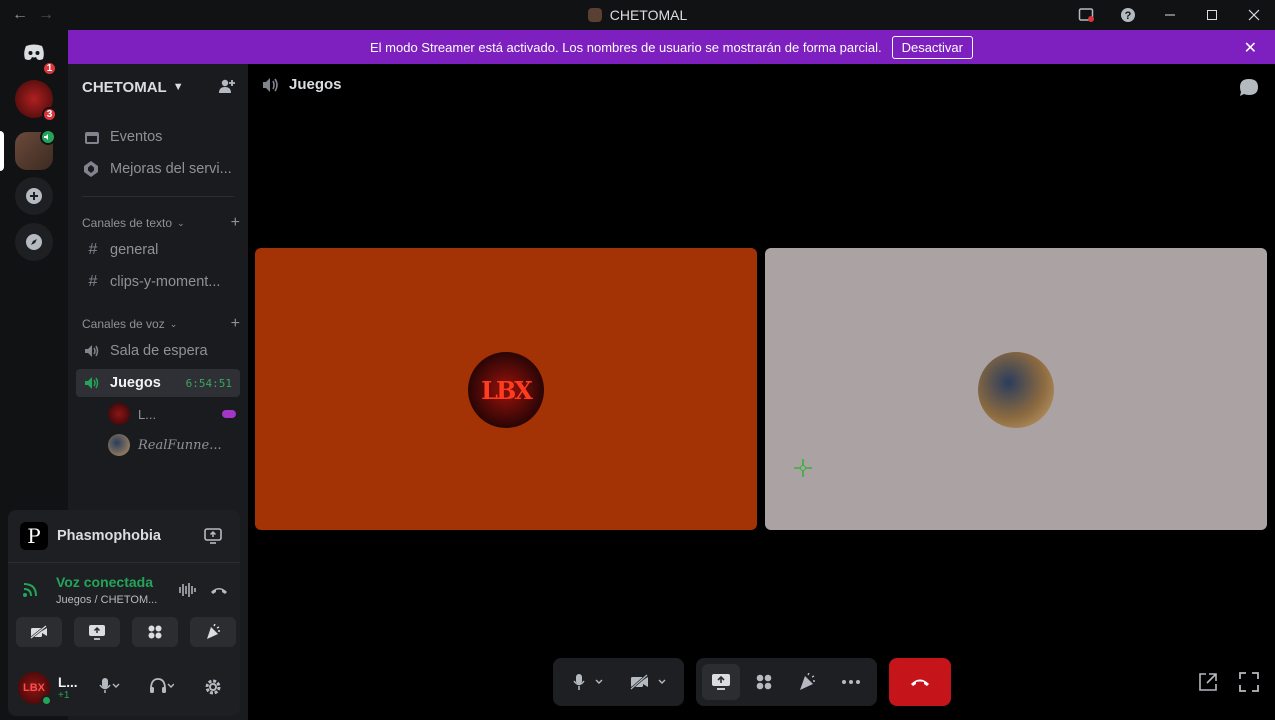 Image resolution: width=1275 pixels, height=720 pixels. I want to click on category-text-channels: Canales de texto ⌄ +, so click(161, 223).